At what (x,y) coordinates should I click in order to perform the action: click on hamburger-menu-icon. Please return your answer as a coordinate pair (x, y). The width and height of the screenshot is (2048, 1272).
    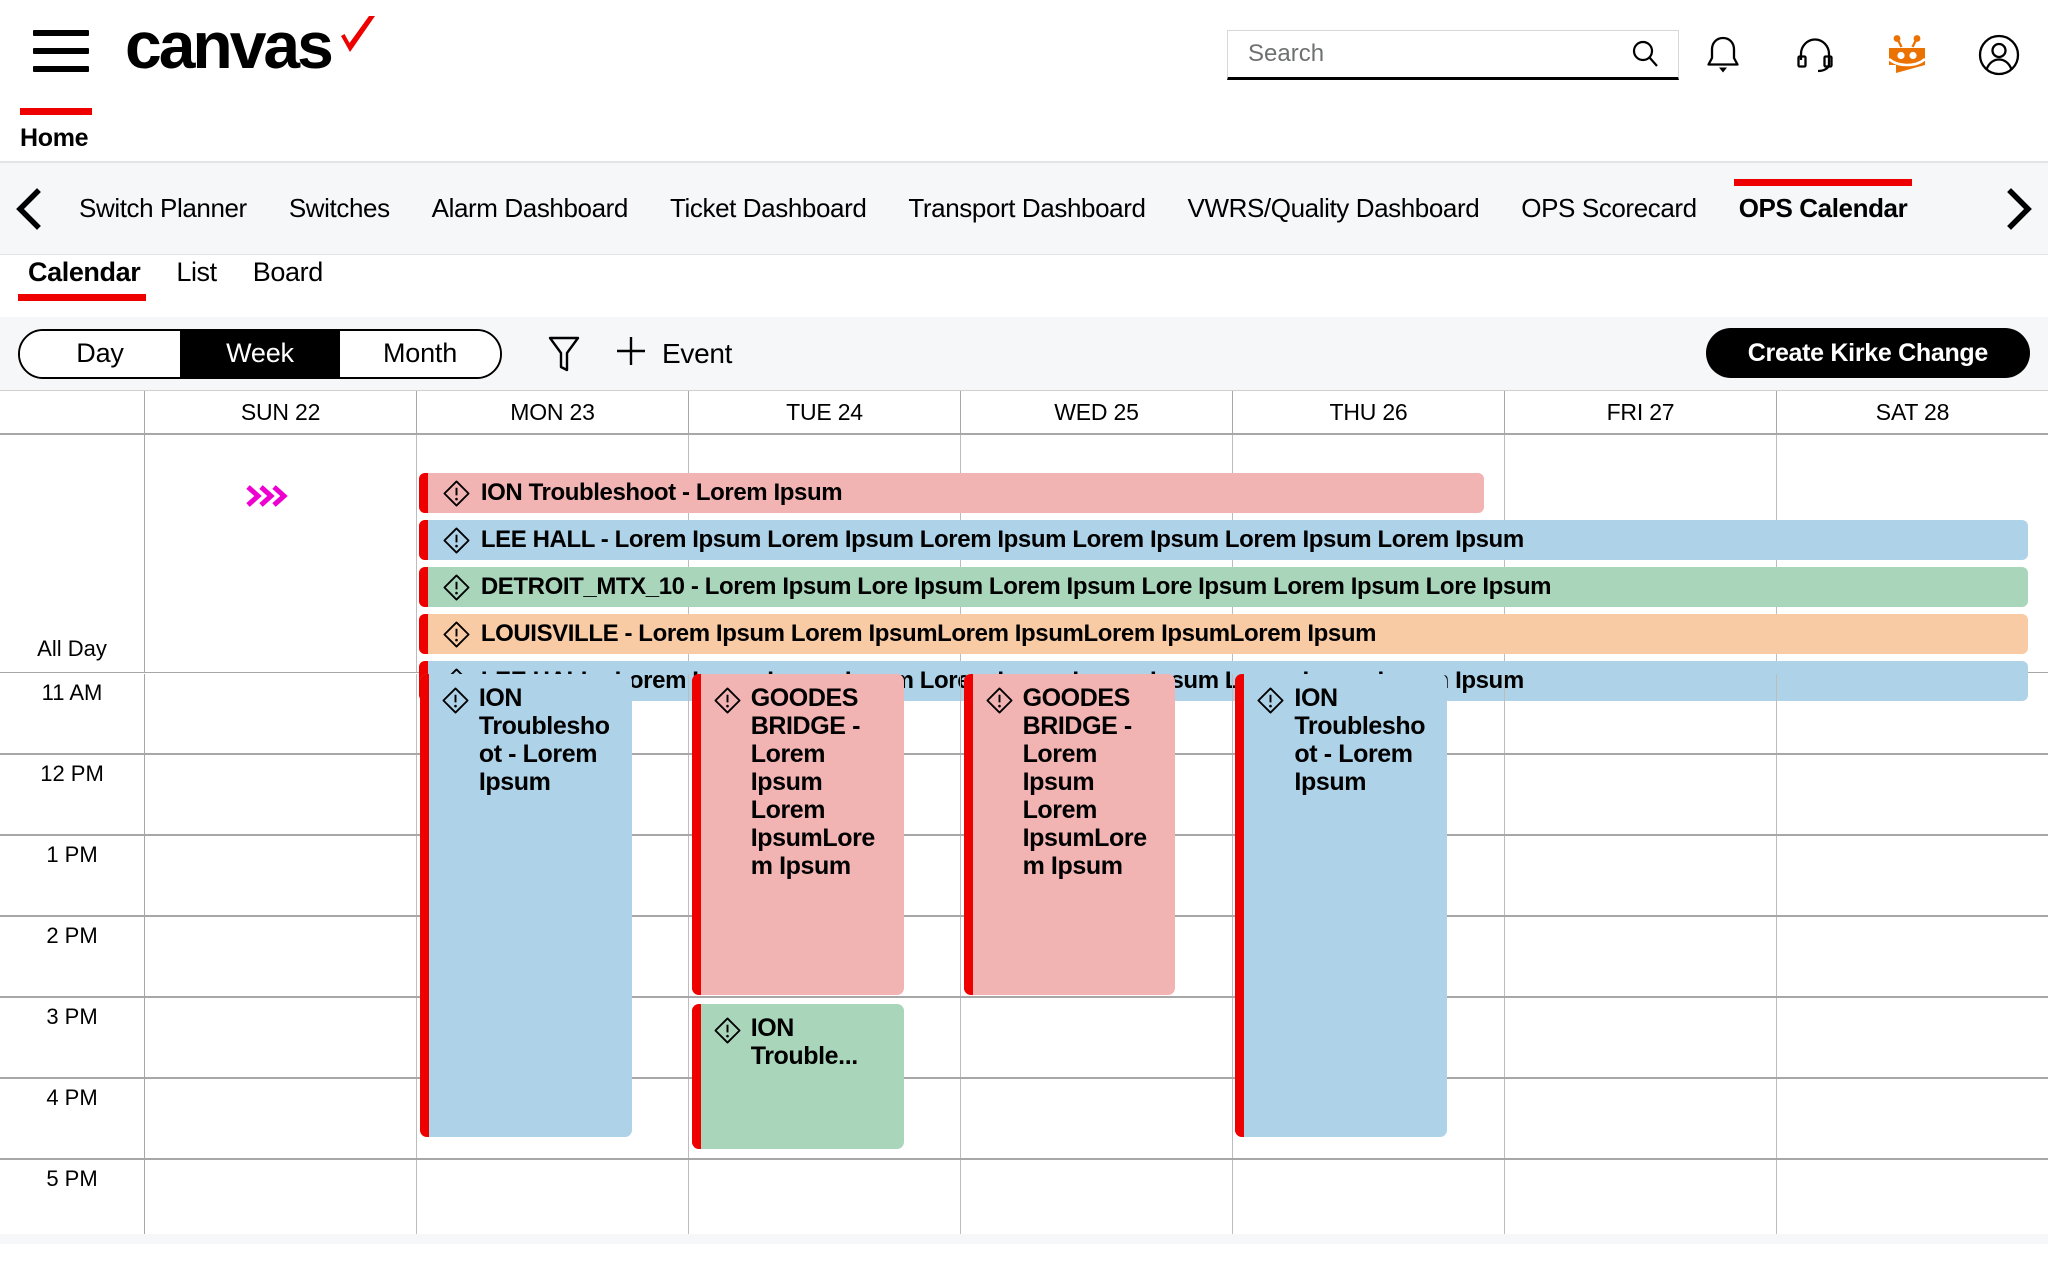
    Looking at the image, I should click on (61, 51).